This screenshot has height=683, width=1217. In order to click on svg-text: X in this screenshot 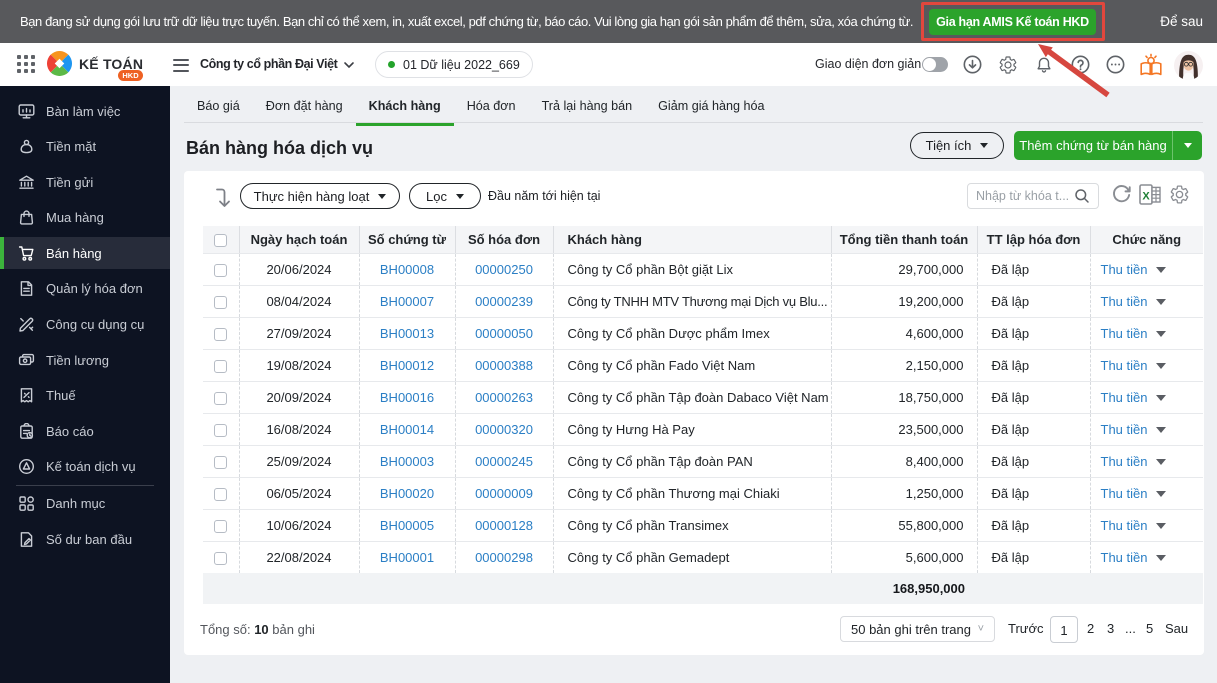, I will do `click(1146, 197)`.